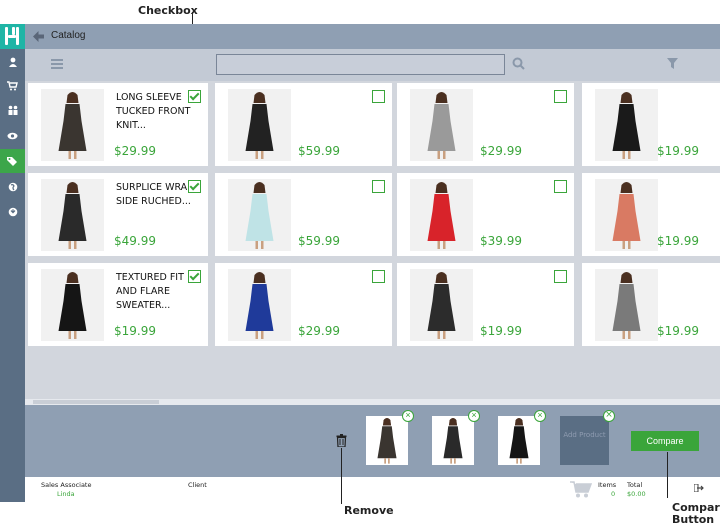 The width and height of the screenshot is (720, 530). Describe the element at coordinates (587, 437) in the screenshot. I see `add-product-slot: Add Product ×` at that location.